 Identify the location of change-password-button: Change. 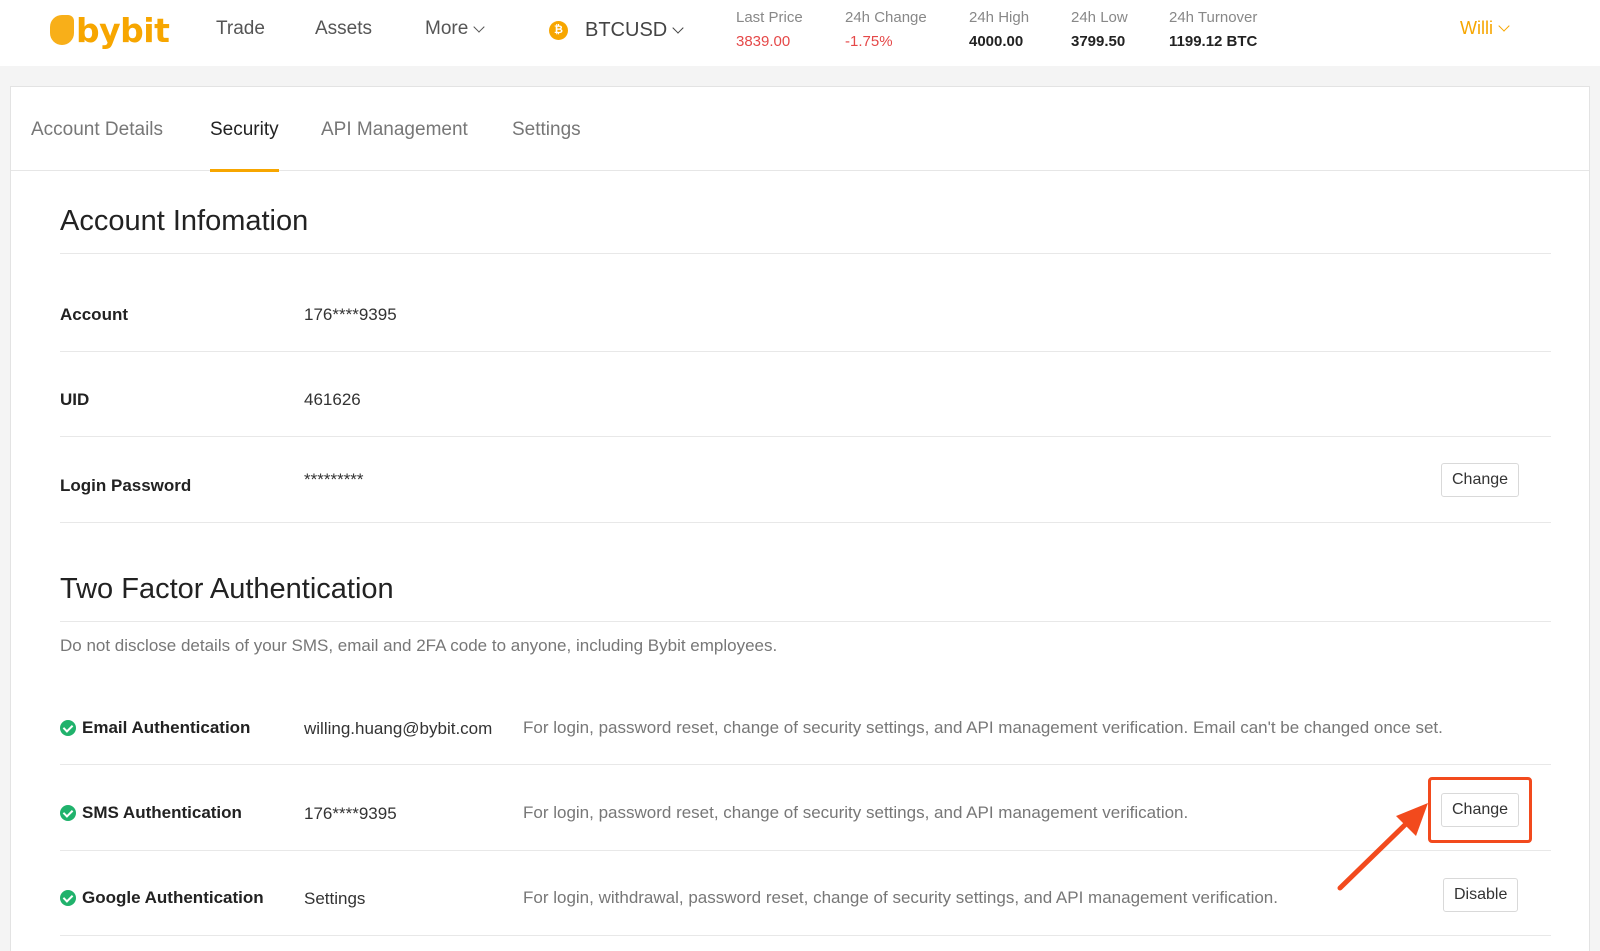
(1480, 480).